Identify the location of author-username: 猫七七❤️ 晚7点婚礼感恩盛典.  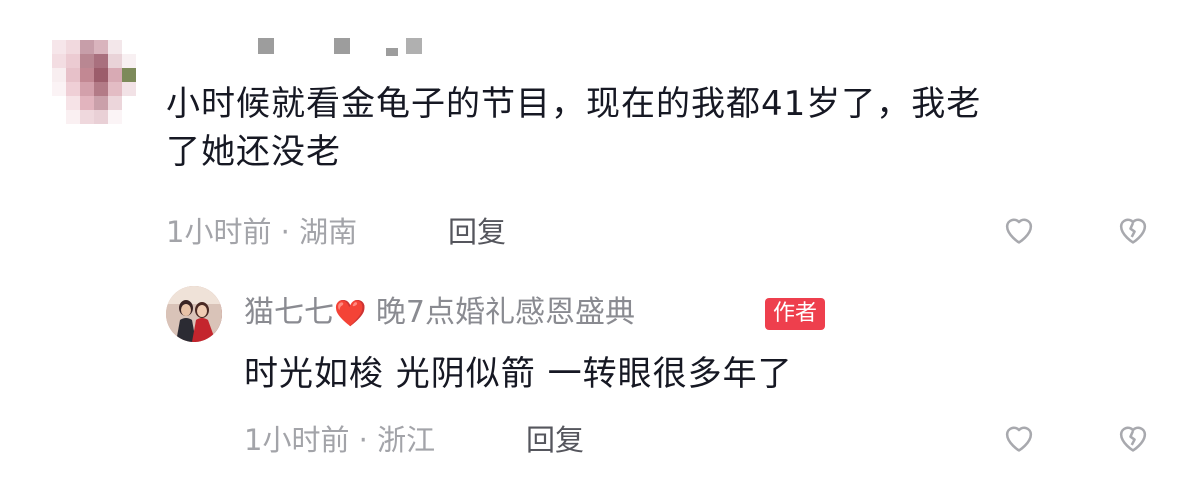
(439, 313).